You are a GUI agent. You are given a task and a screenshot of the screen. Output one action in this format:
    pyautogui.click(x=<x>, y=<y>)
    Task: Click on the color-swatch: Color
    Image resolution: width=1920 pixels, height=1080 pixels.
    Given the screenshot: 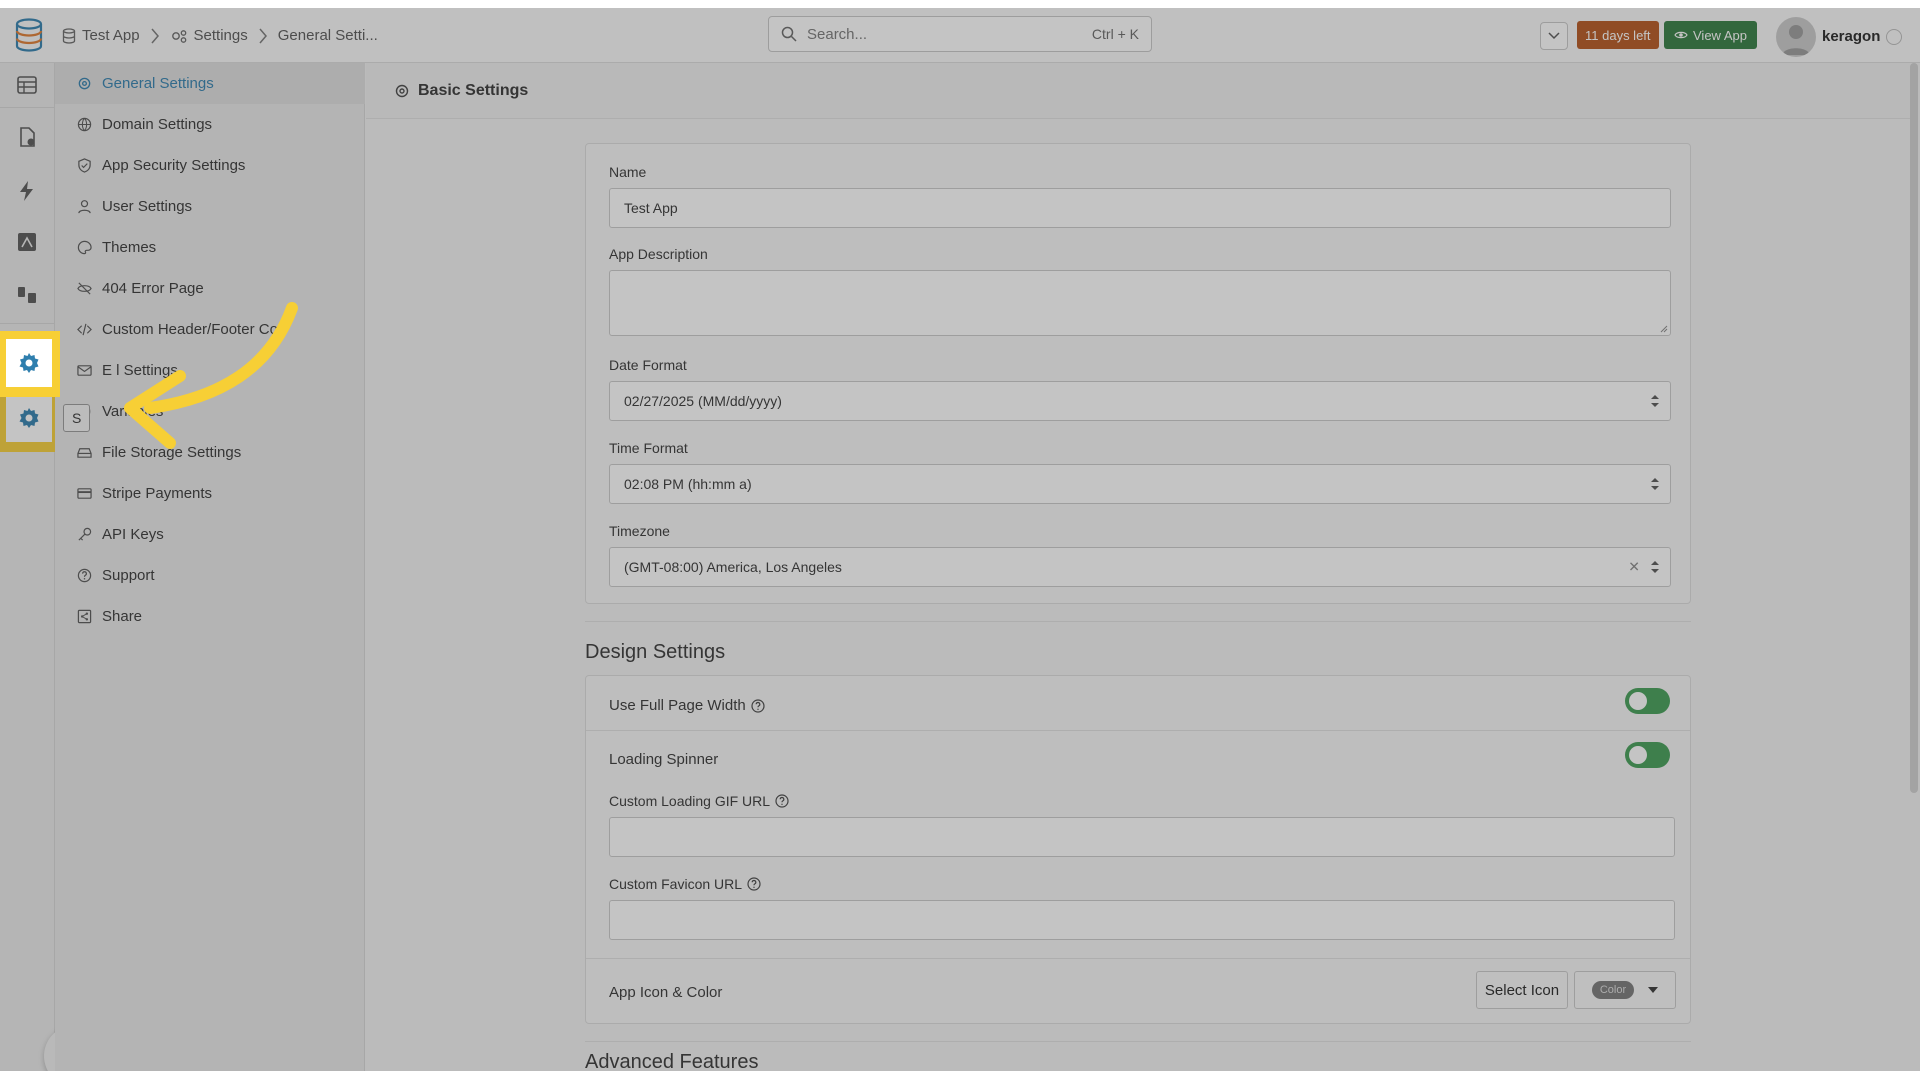 What is the action you would take?
    pyautogui.click(x=1613, y=990)
    